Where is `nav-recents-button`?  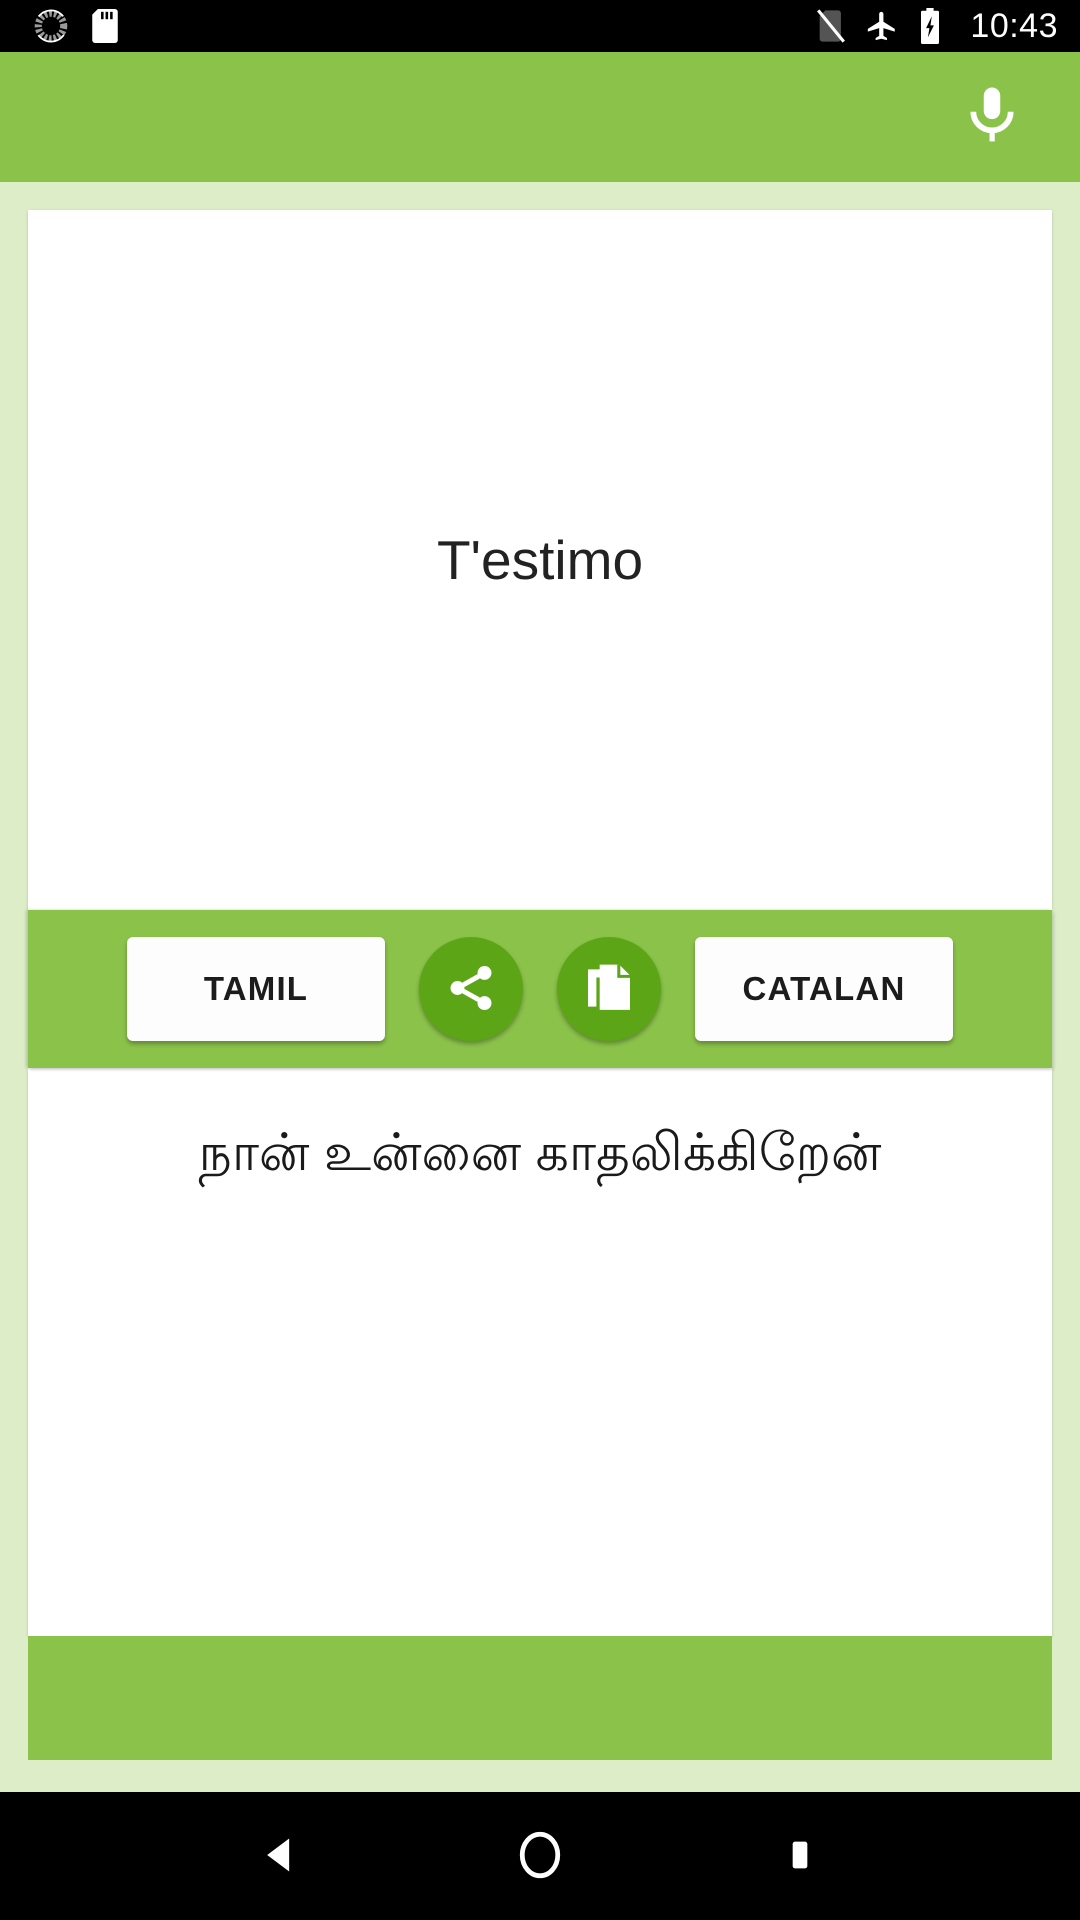
nav-recents-button is located at coordinates (800, 1856).